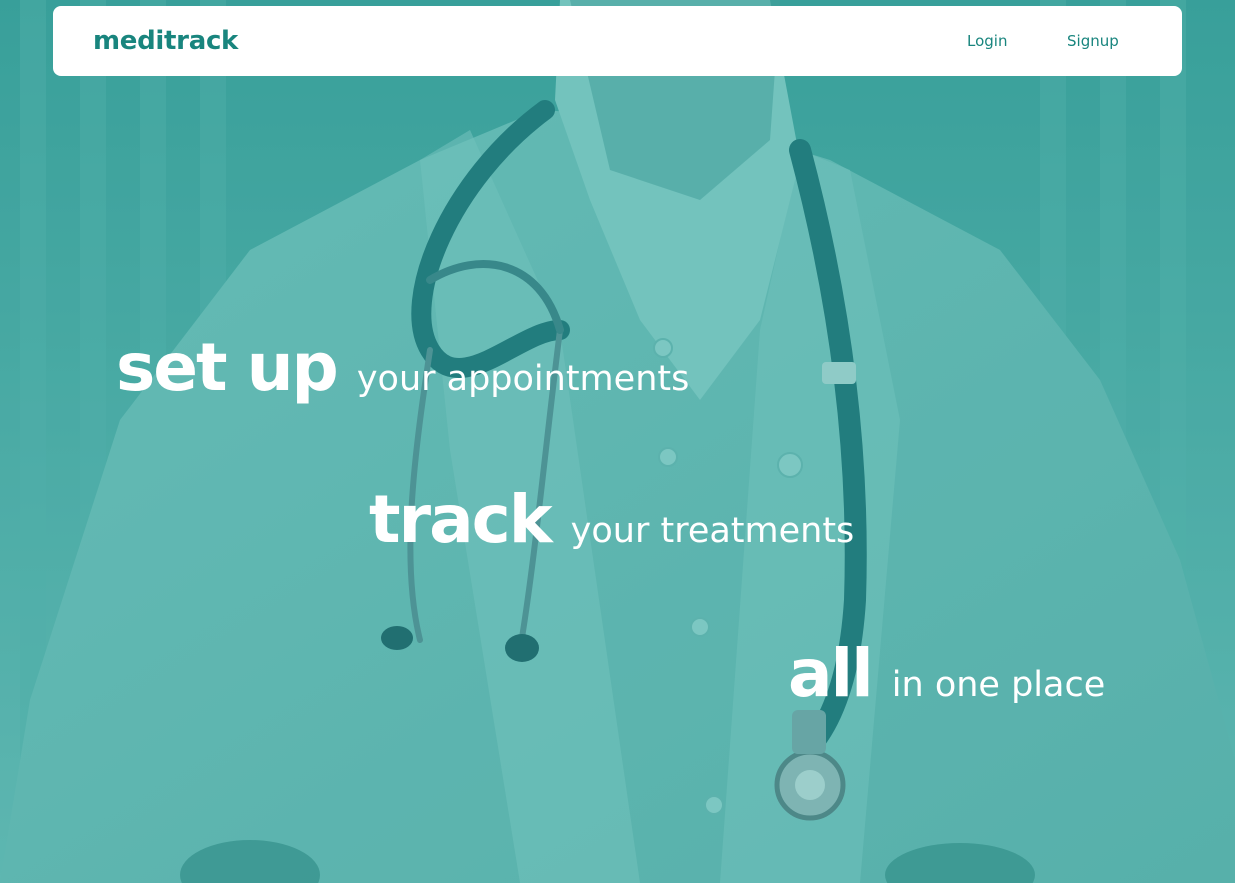 The image size is (1235, 883). Describe the element at coordinates (523, 379) in the screenshot. I see `tagline-rest: your appointments` at that location.